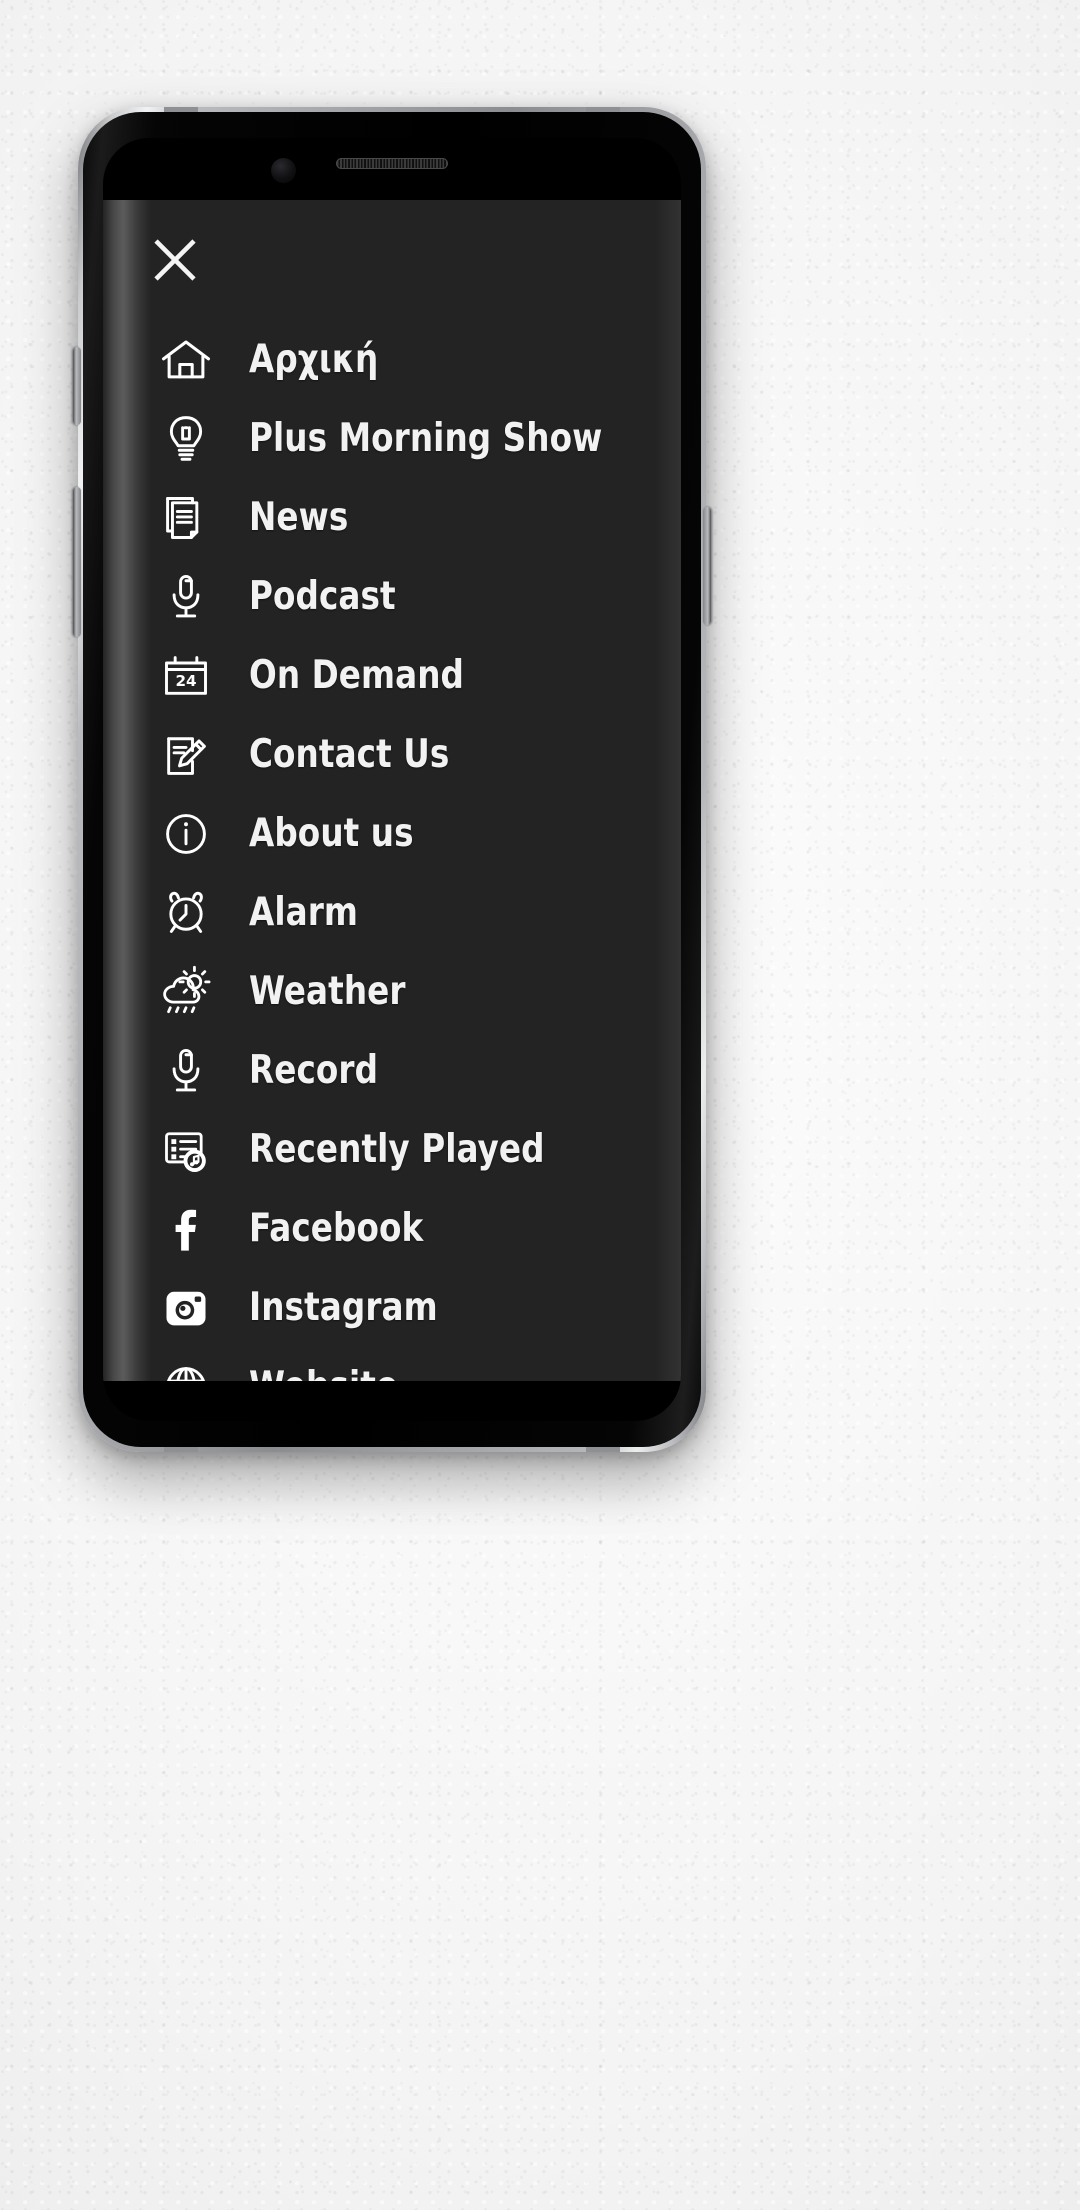 The height and width of the screenshot is (2210, 1080). What do you see at coordinates (322, 596) in the screenshot?
I see `menu-item-label: Podcast` at bounding box center [322, 596].